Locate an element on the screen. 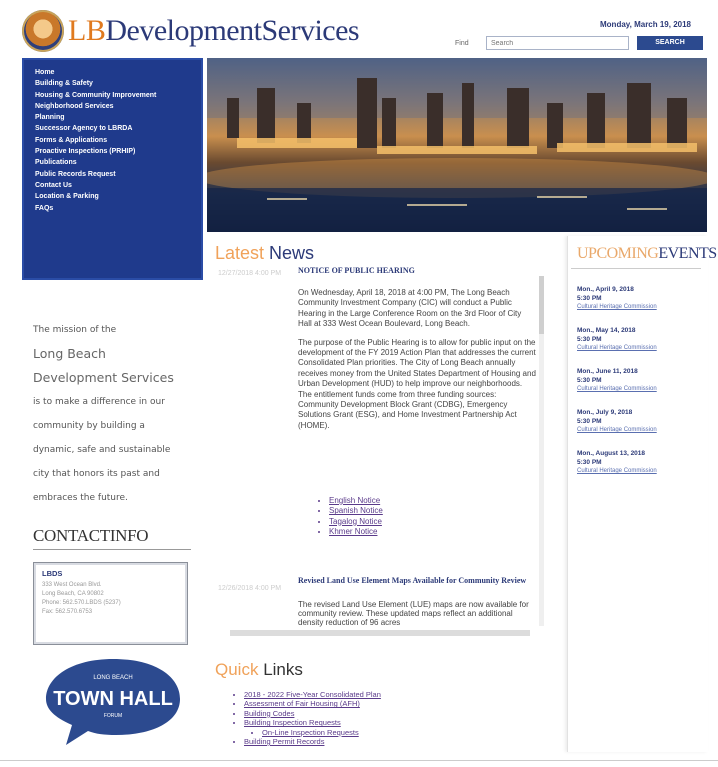 Image resolution: width=718 pixels, height=767 pixels. mission-line: Long Beach is located at coordinates (69, 353).